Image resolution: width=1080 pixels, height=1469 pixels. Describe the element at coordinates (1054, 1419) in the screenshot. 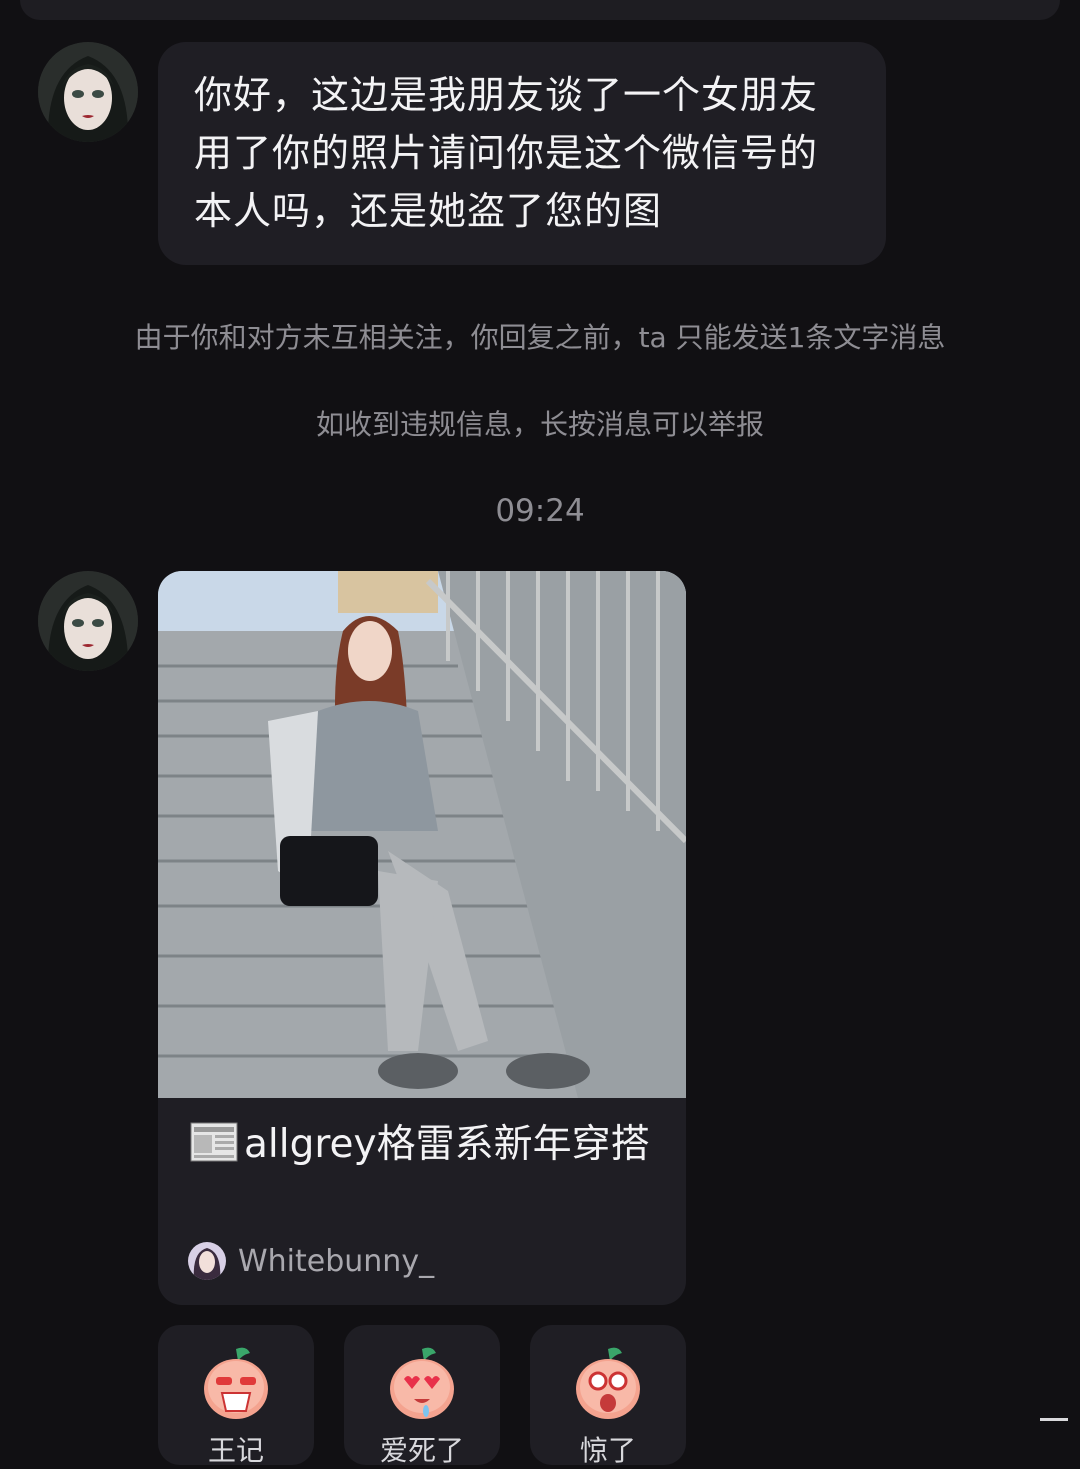

I see `home-indicator` at that location.